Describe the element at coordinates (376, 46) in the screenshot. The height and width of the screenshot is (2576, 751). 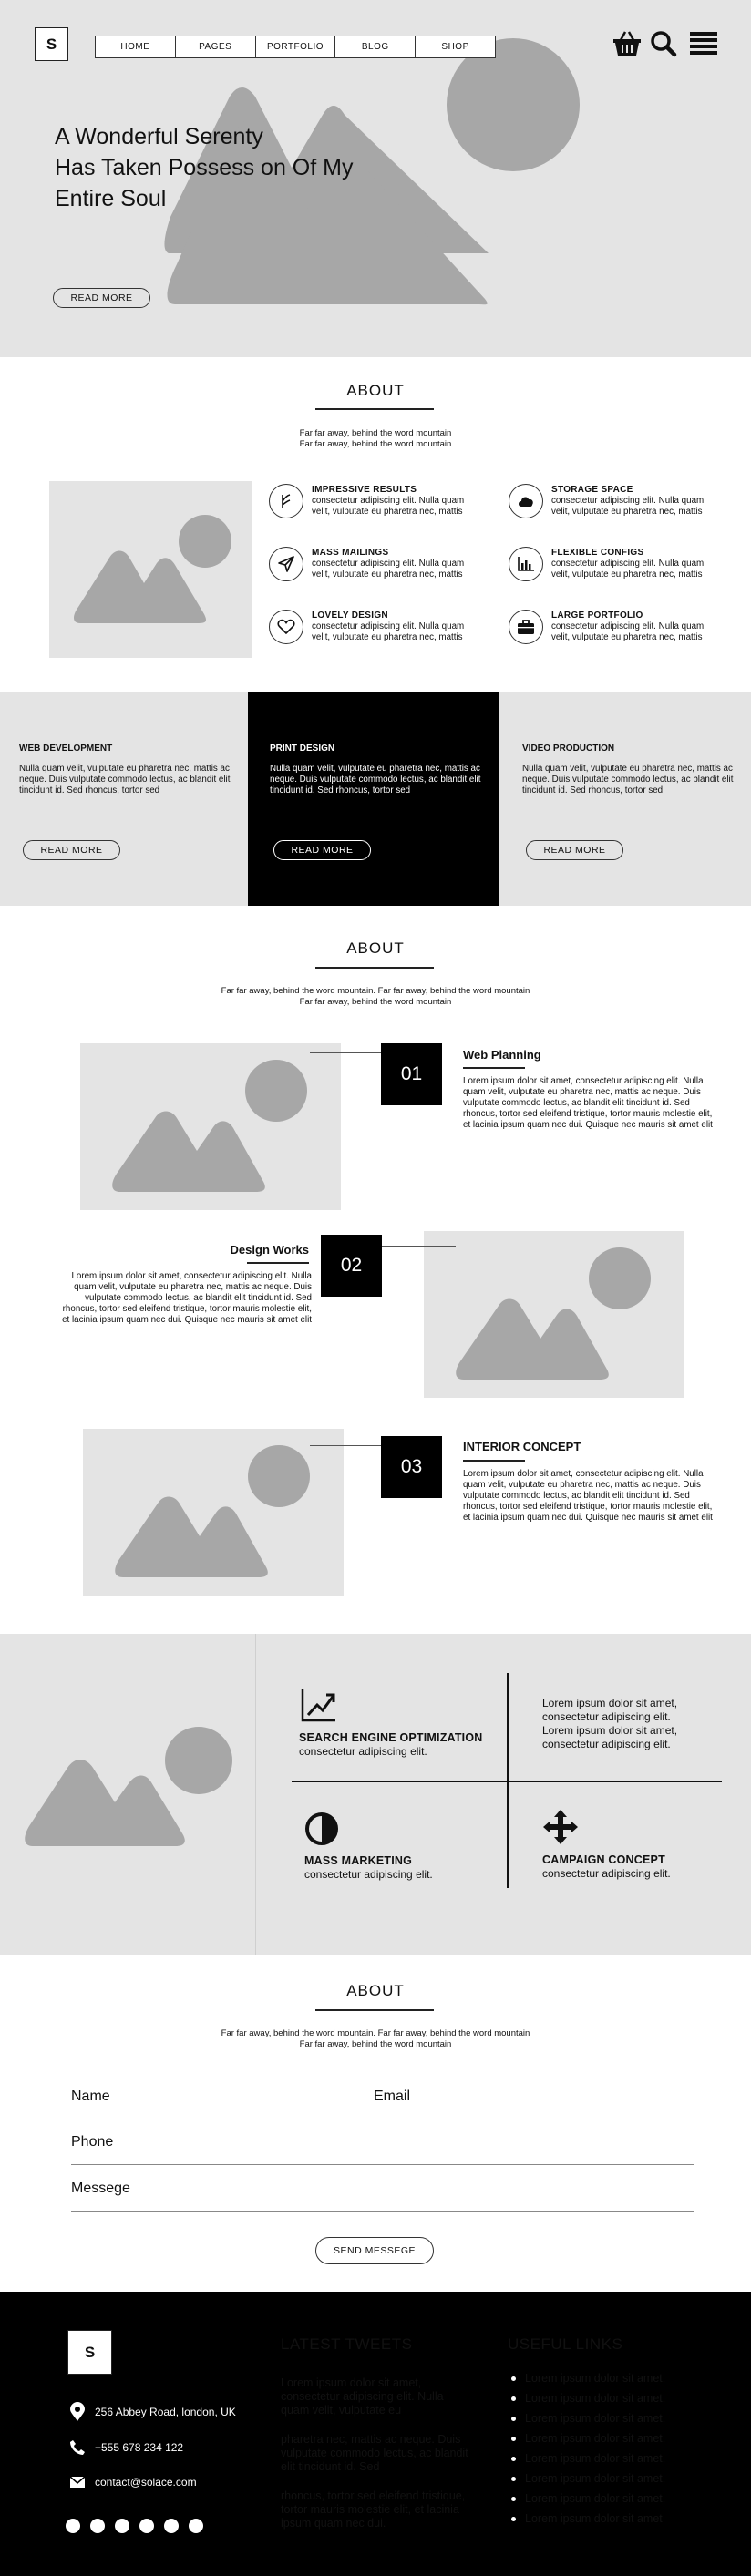
I see `nav-blog: BLOG` at that location.